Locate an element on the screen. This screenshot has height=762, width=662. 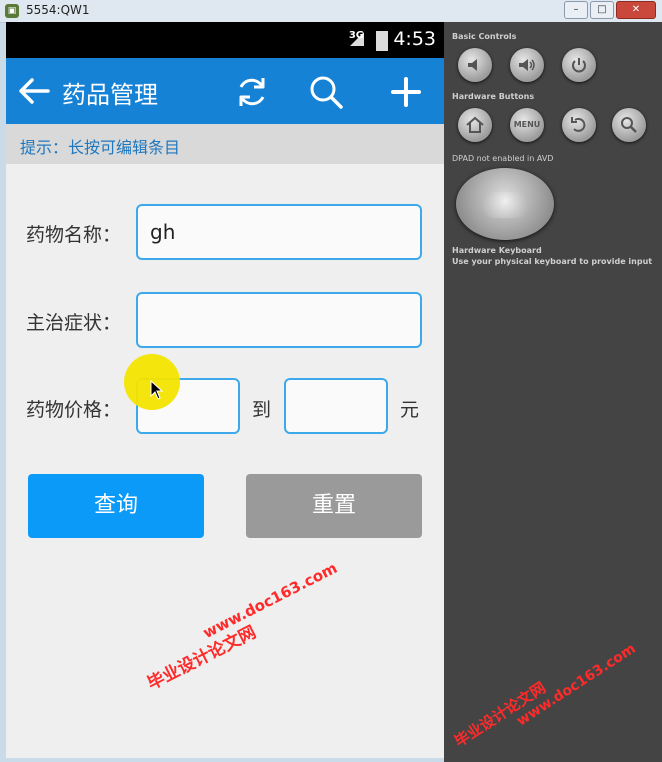
clock: 4:53 is located at coordinates (414, 39).